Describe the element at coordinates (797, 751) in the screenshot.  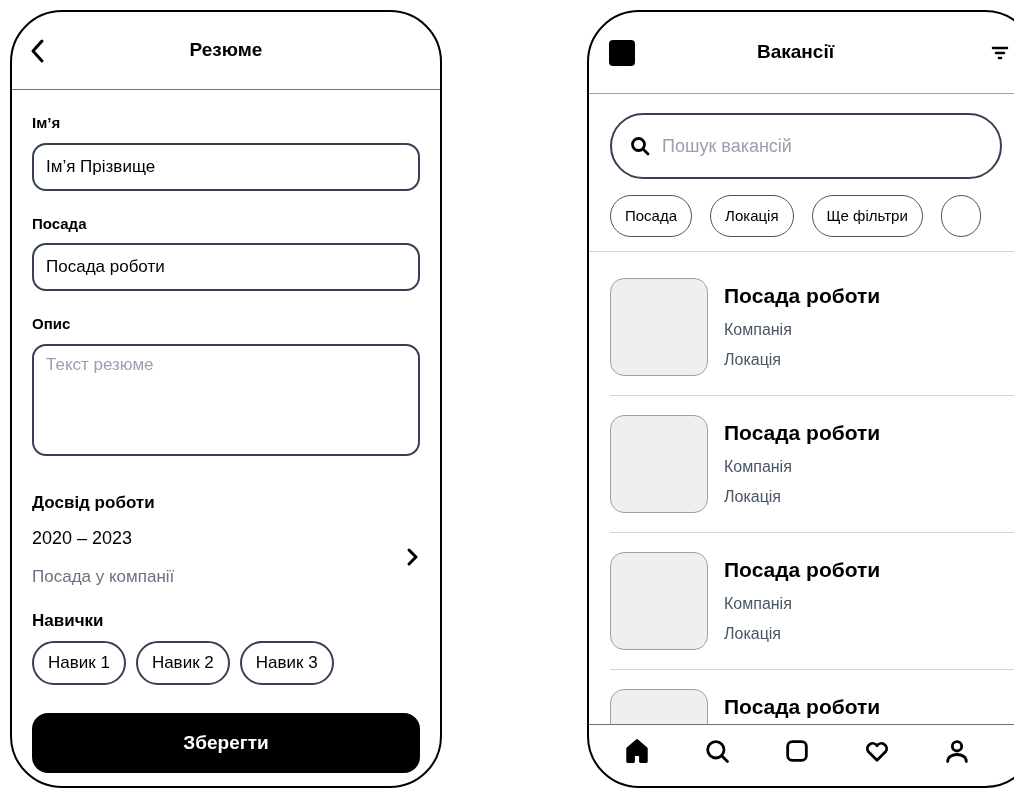
I see `square-icon` at that location.